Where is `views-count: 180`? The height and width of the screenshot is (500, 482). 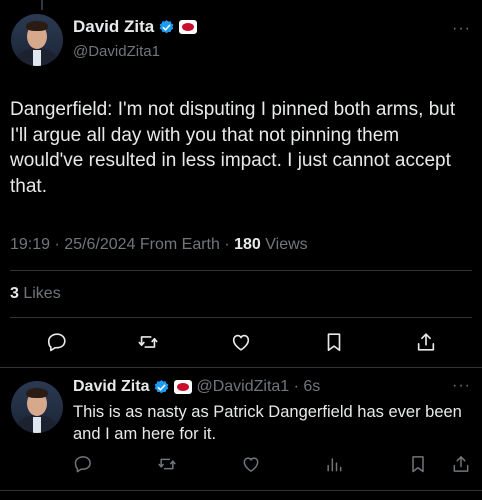
views-count: 180 is located at coordinates (247, 244).